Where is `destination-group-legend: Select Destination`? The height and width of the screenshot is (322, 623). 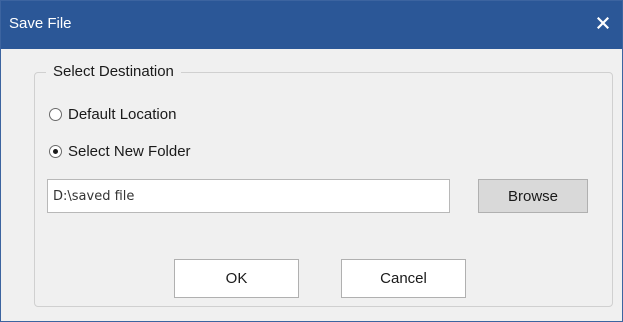
destination-group-legend: Select Destination is located at coordinates (113, 71).